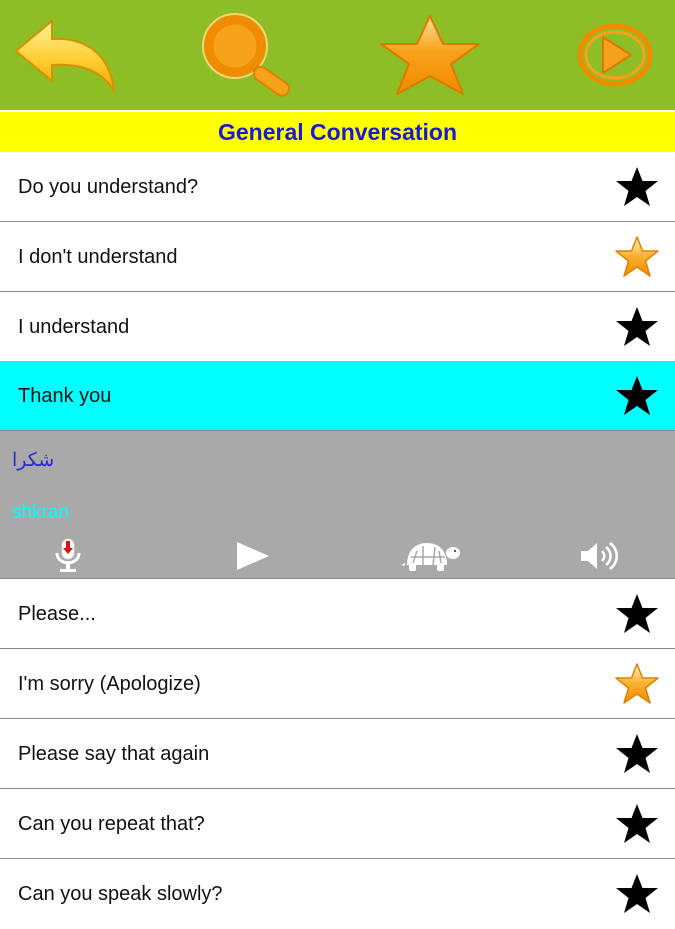 The width and height of the screenshot is (675, 929). What do you see at coordinates (337, 257) in the screenshot?
I see `phrase-row: I don't understand` at bounding box center [337, 257].